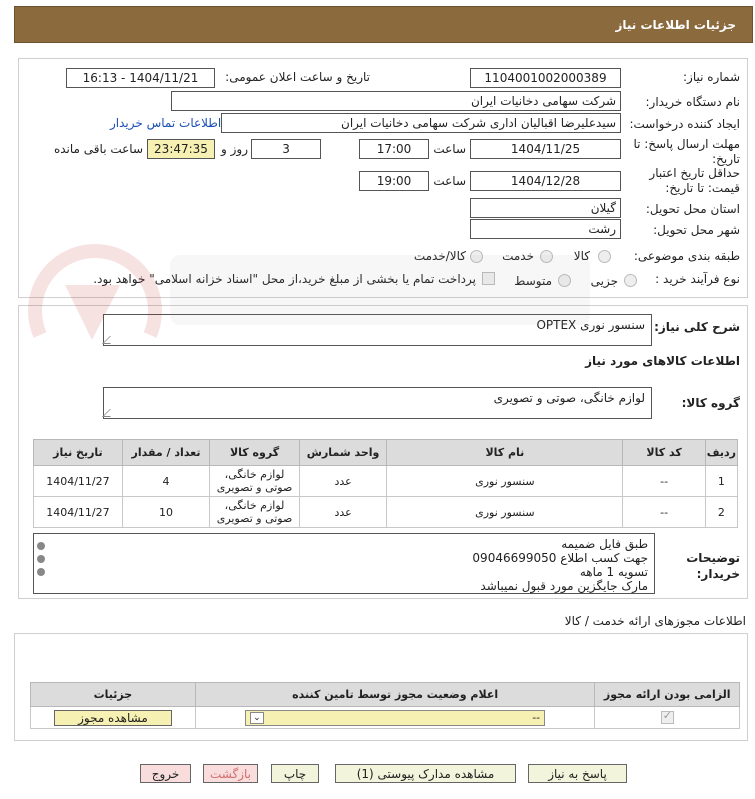  What do you see at coordinates (694, 173) in the screenshot?
I see `validity-label-line1: حداقل تاریخ اعتبار` at bounding box center [694, 173].